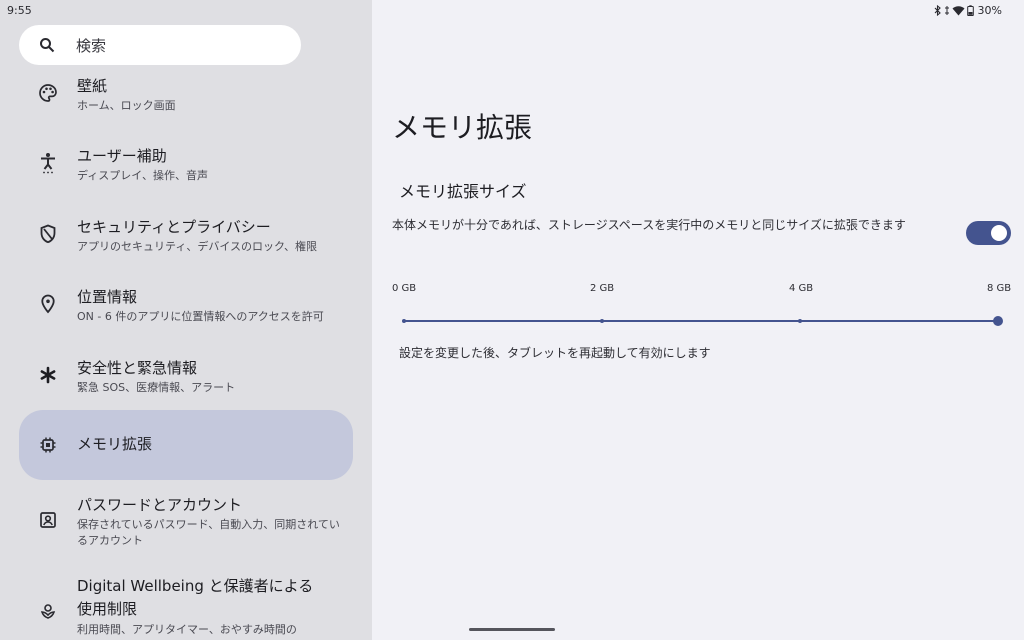 This screenshot has height=640, width=1024. I want to click on slider-tick-label: 0 GB, so click(404, 288).